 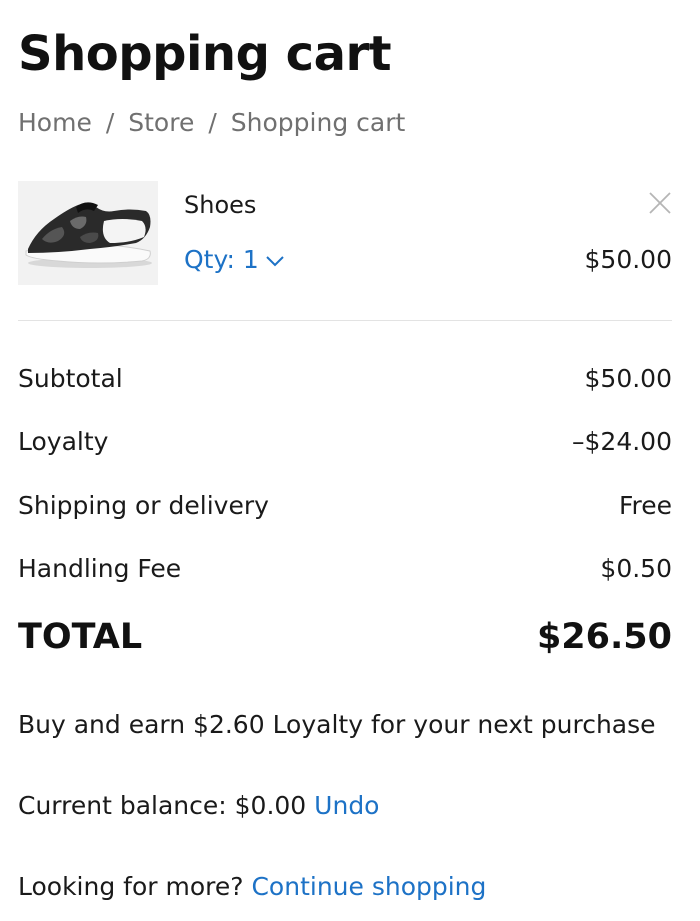 I want to click on current-balance-text: Current balance: $0.00, so click(x=162, y=805).